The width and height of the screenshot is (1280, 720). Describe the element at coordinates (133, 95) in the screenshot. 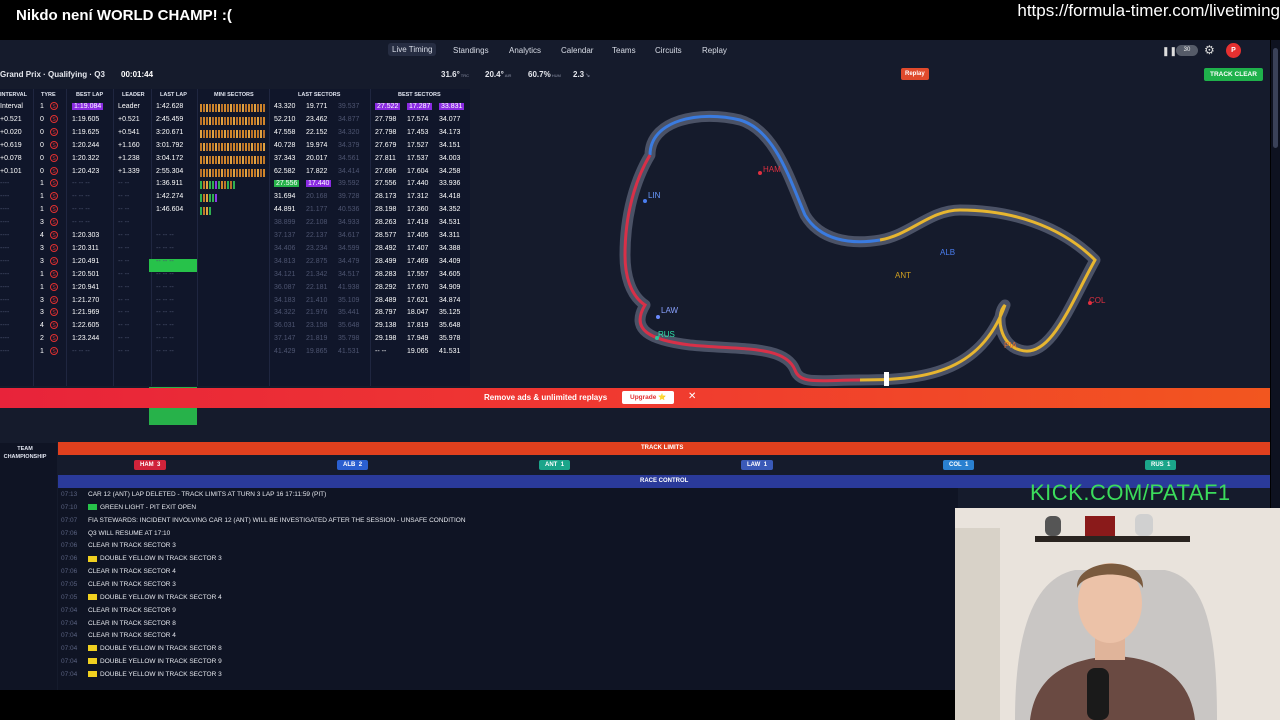

I see `col-header-leader: LEADER` at that location.